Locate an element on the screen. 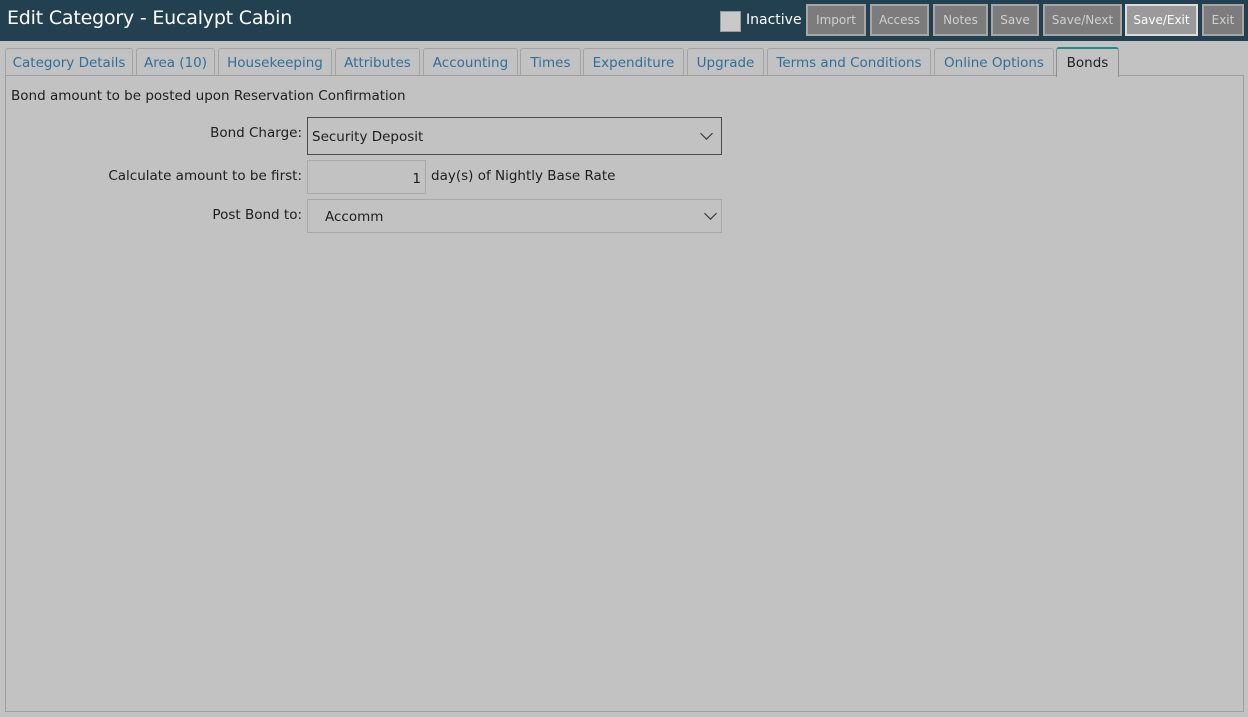 This screenshot has height=717, width=1248. tab-times: Times is located at coordinates (550, 62).